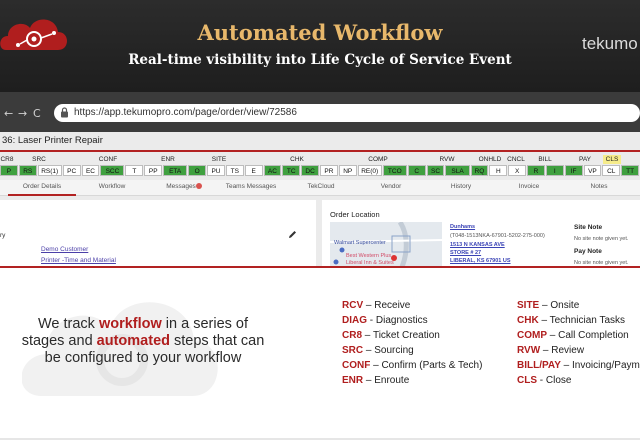 The image size is (640, 440). I want to click on abbreviation-item: RCV – Receive, so click(376, 305).